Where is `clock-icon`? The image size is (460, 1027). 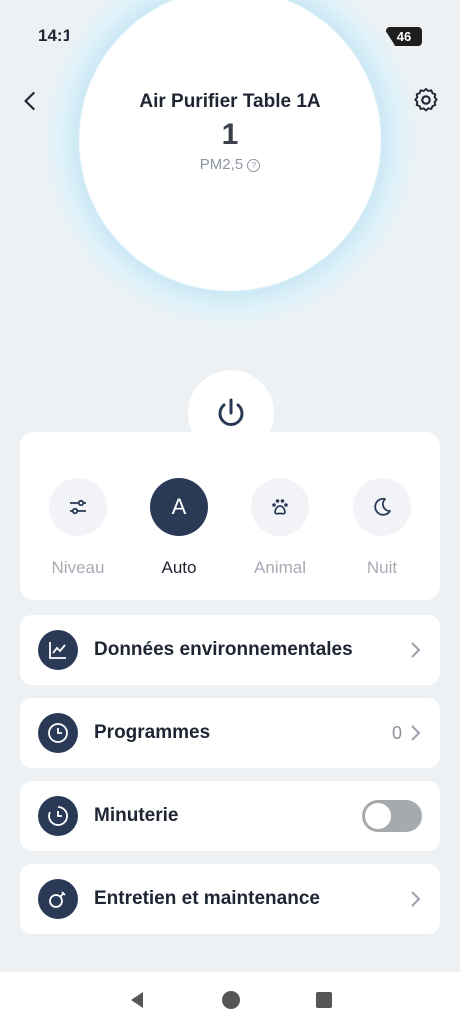 clock-icon is located at coordinates (58, 733).